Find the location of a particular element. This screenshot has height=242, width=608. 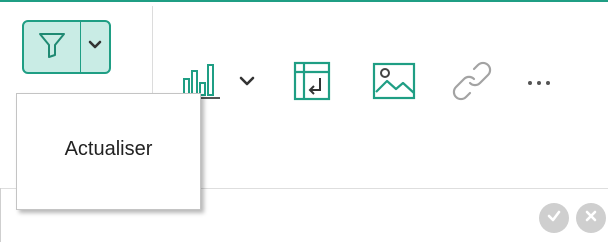

menu-item-actualiser: Actualiser is located at coordinates (108, 149).